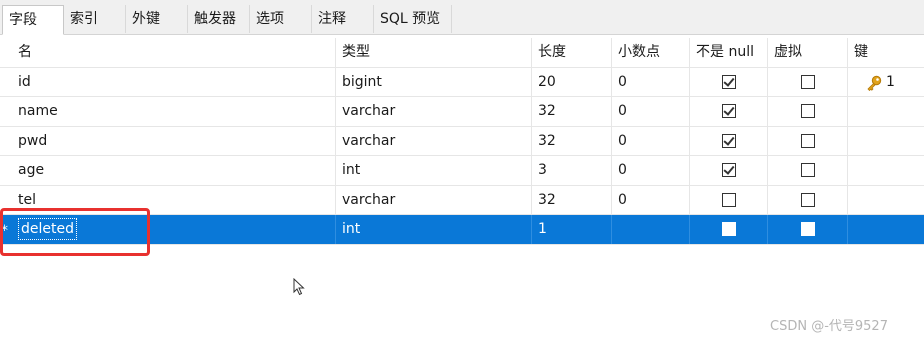 This screenshot has width=924, height=342. I want to click on tab-fields: 字段, so click(33, 20).